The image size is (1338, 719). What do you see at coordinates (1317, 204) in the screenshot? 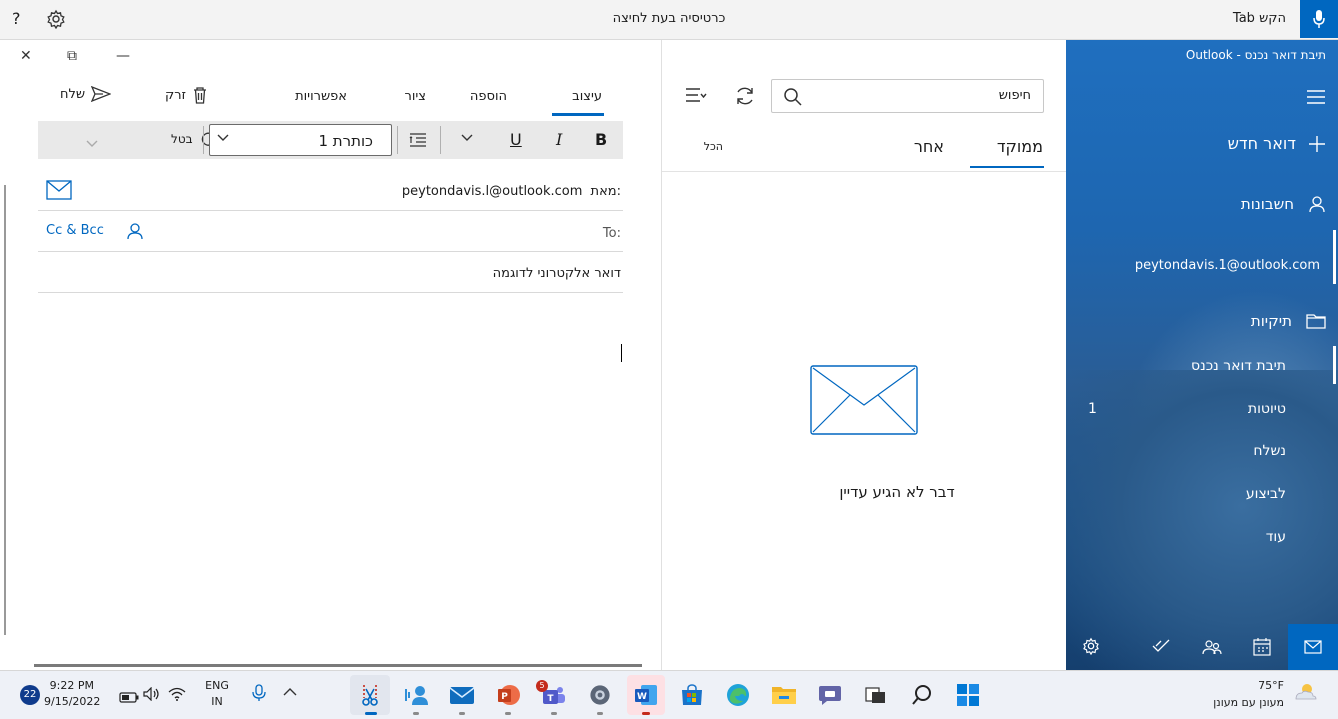
I see `person-icon` at bounding box center [1317, 204].